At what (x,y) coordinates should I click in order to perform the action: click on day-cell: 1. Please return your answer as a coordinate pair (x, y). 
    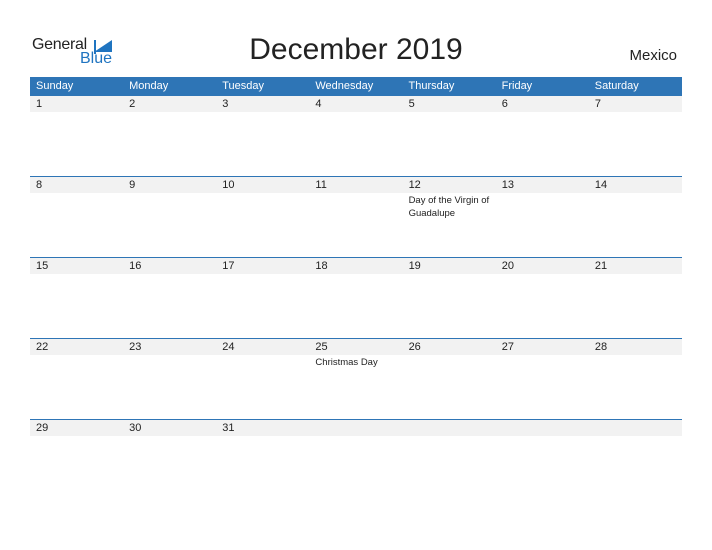
    Looking at the image, I should click on (76, 136).